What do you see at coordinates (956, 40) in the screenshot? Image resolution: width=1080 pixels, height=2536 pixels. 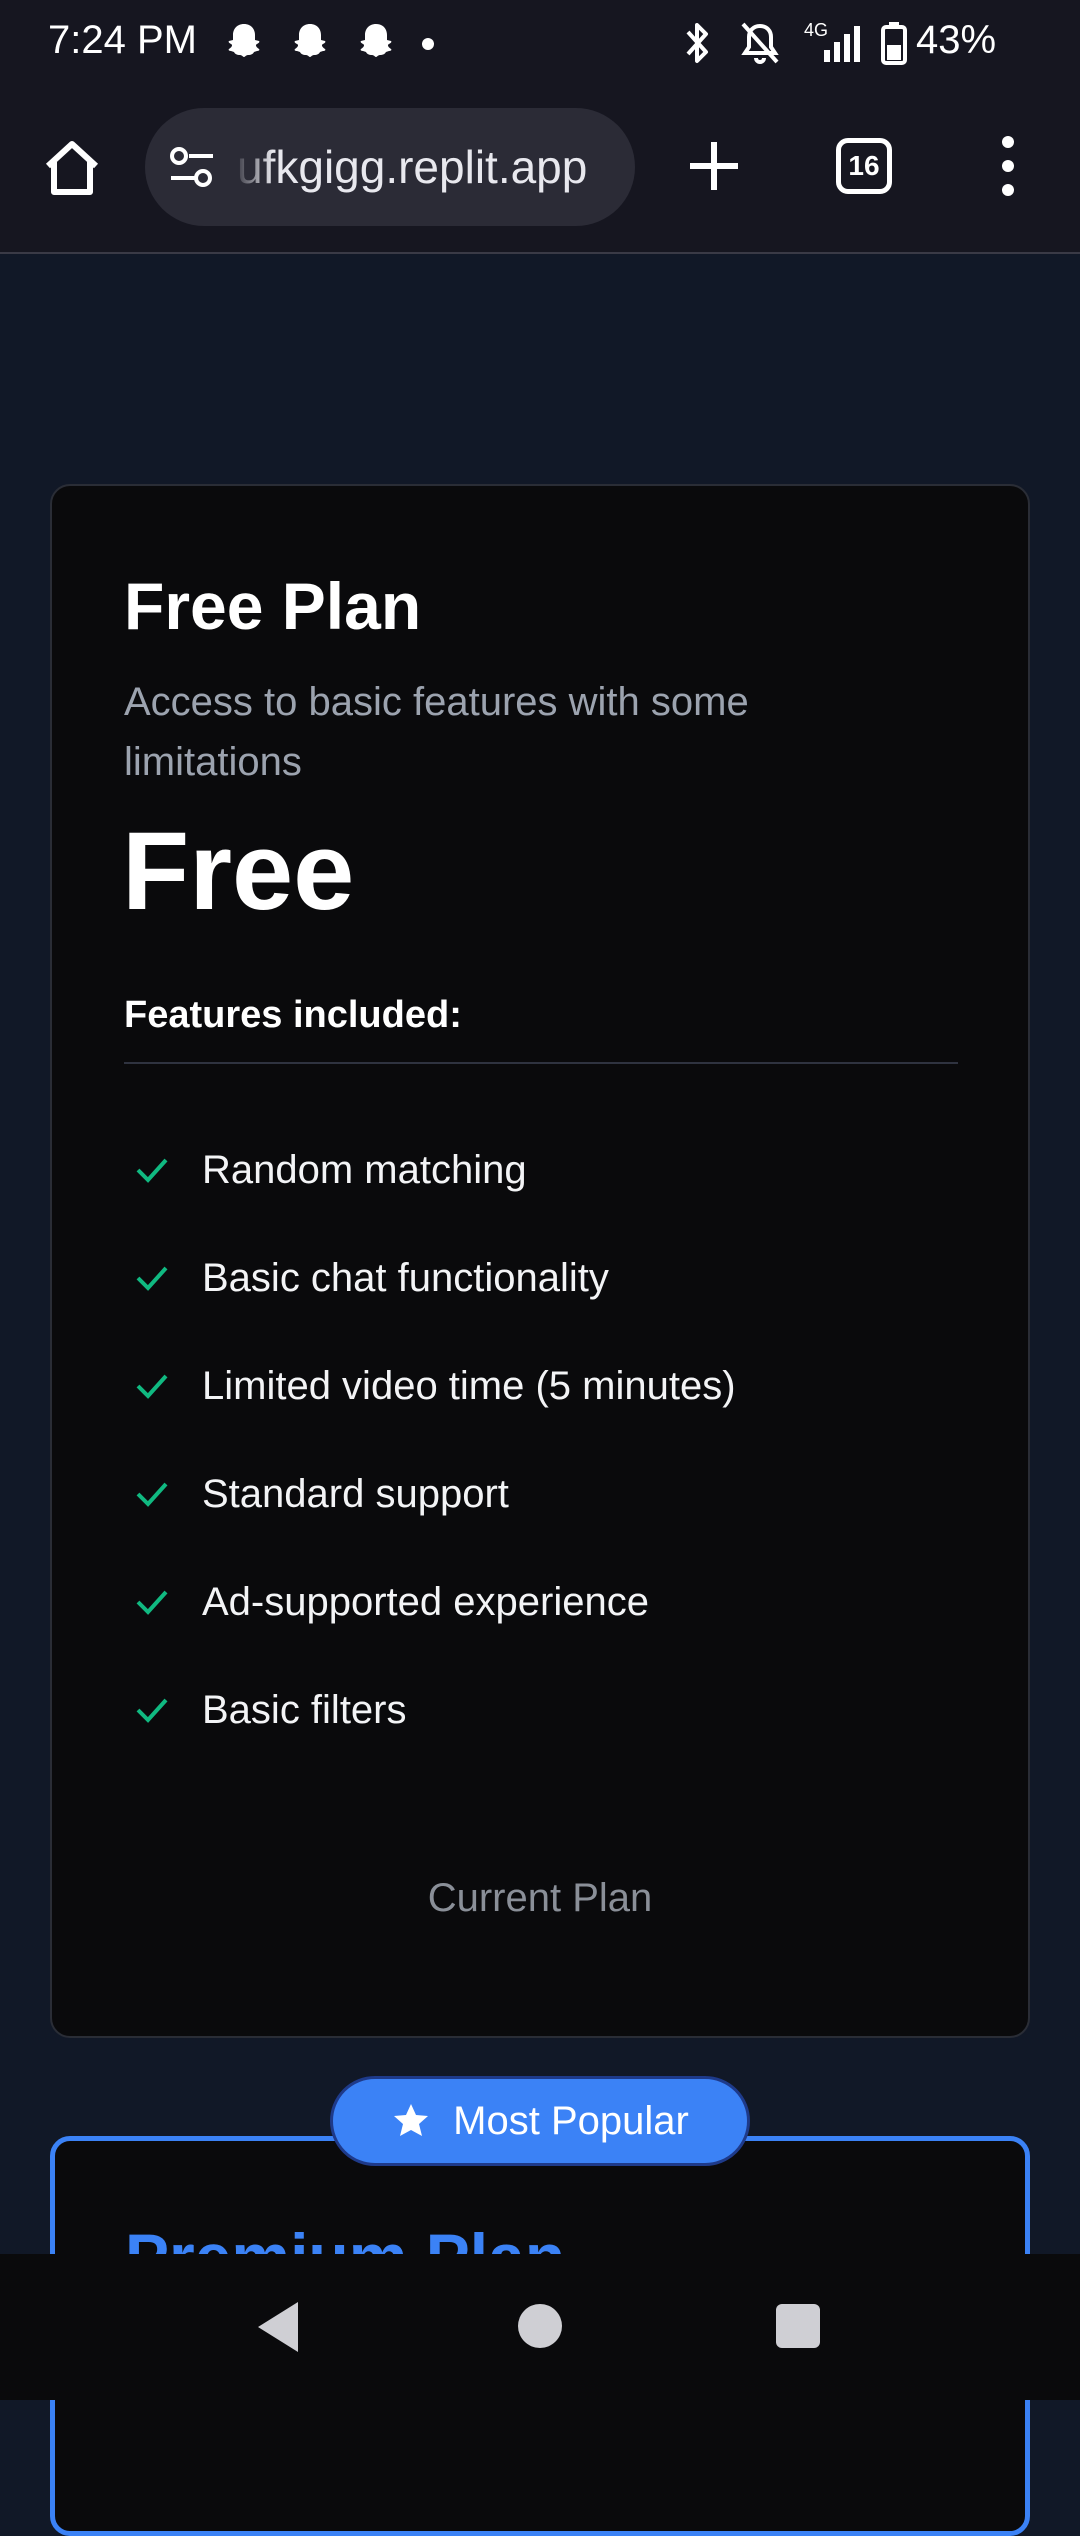 I see `battery-percent: 43%` at bounding box center [956, 40].